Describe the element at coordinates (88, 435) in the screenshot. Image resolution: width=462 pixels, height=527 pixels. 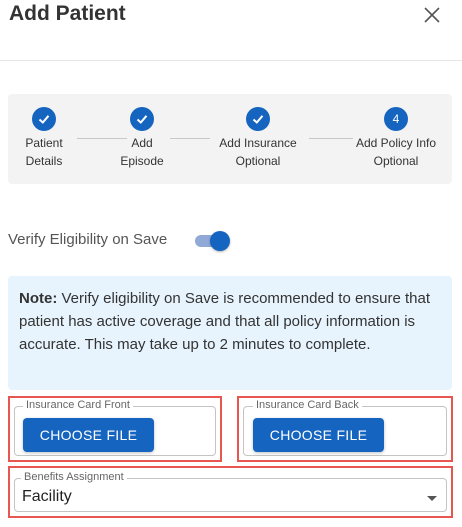
I see `choose-file-front-button: CHOOSE FILE` at that location.